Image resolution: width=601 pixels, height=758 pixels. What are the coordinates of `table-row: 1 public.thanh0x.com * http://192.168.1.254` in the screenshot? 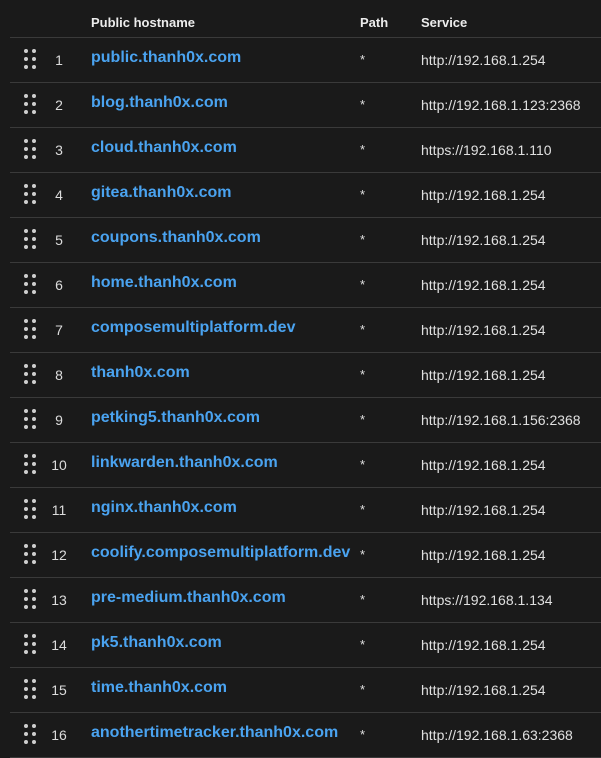 It's located at (305, 60).